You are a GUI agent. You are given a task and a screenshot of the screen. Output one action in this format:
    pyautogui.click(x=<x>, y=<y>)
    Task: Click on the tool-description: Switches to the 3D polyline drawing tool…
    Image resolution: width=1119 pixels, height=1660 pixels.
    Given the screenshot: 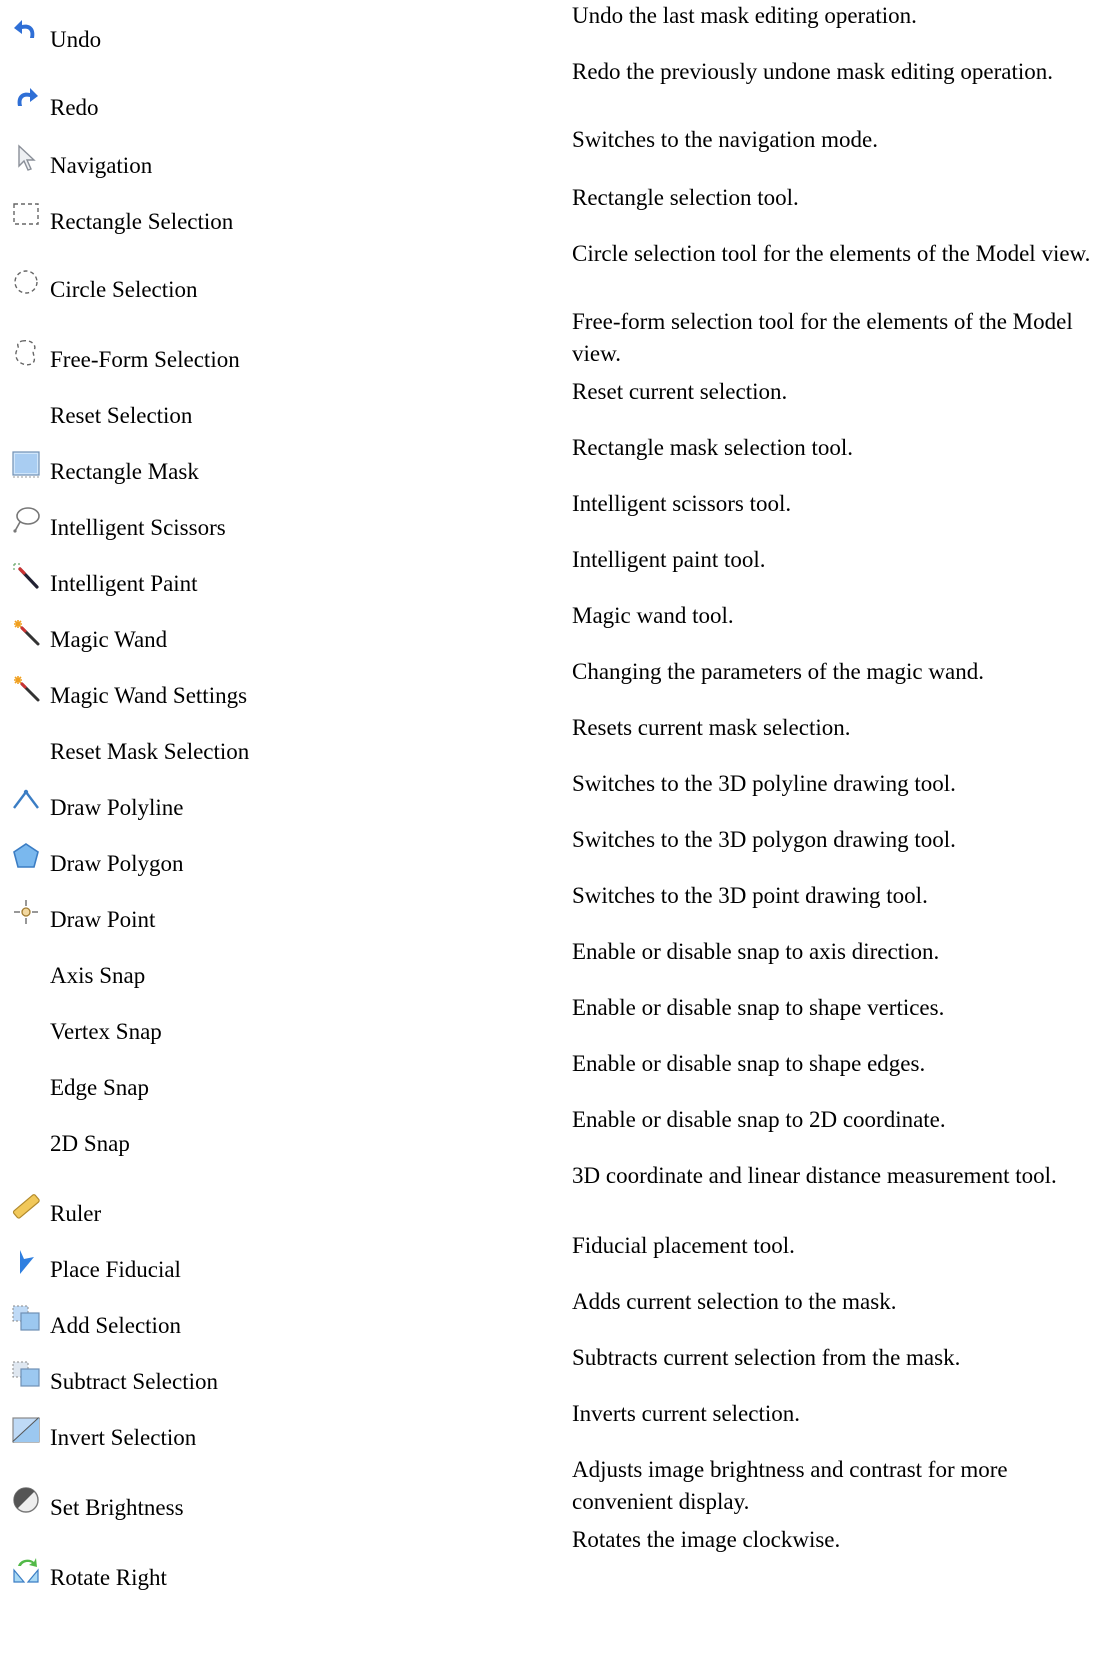 What is the action you would take?
    pyautogui.click(x=764, y=783)
    